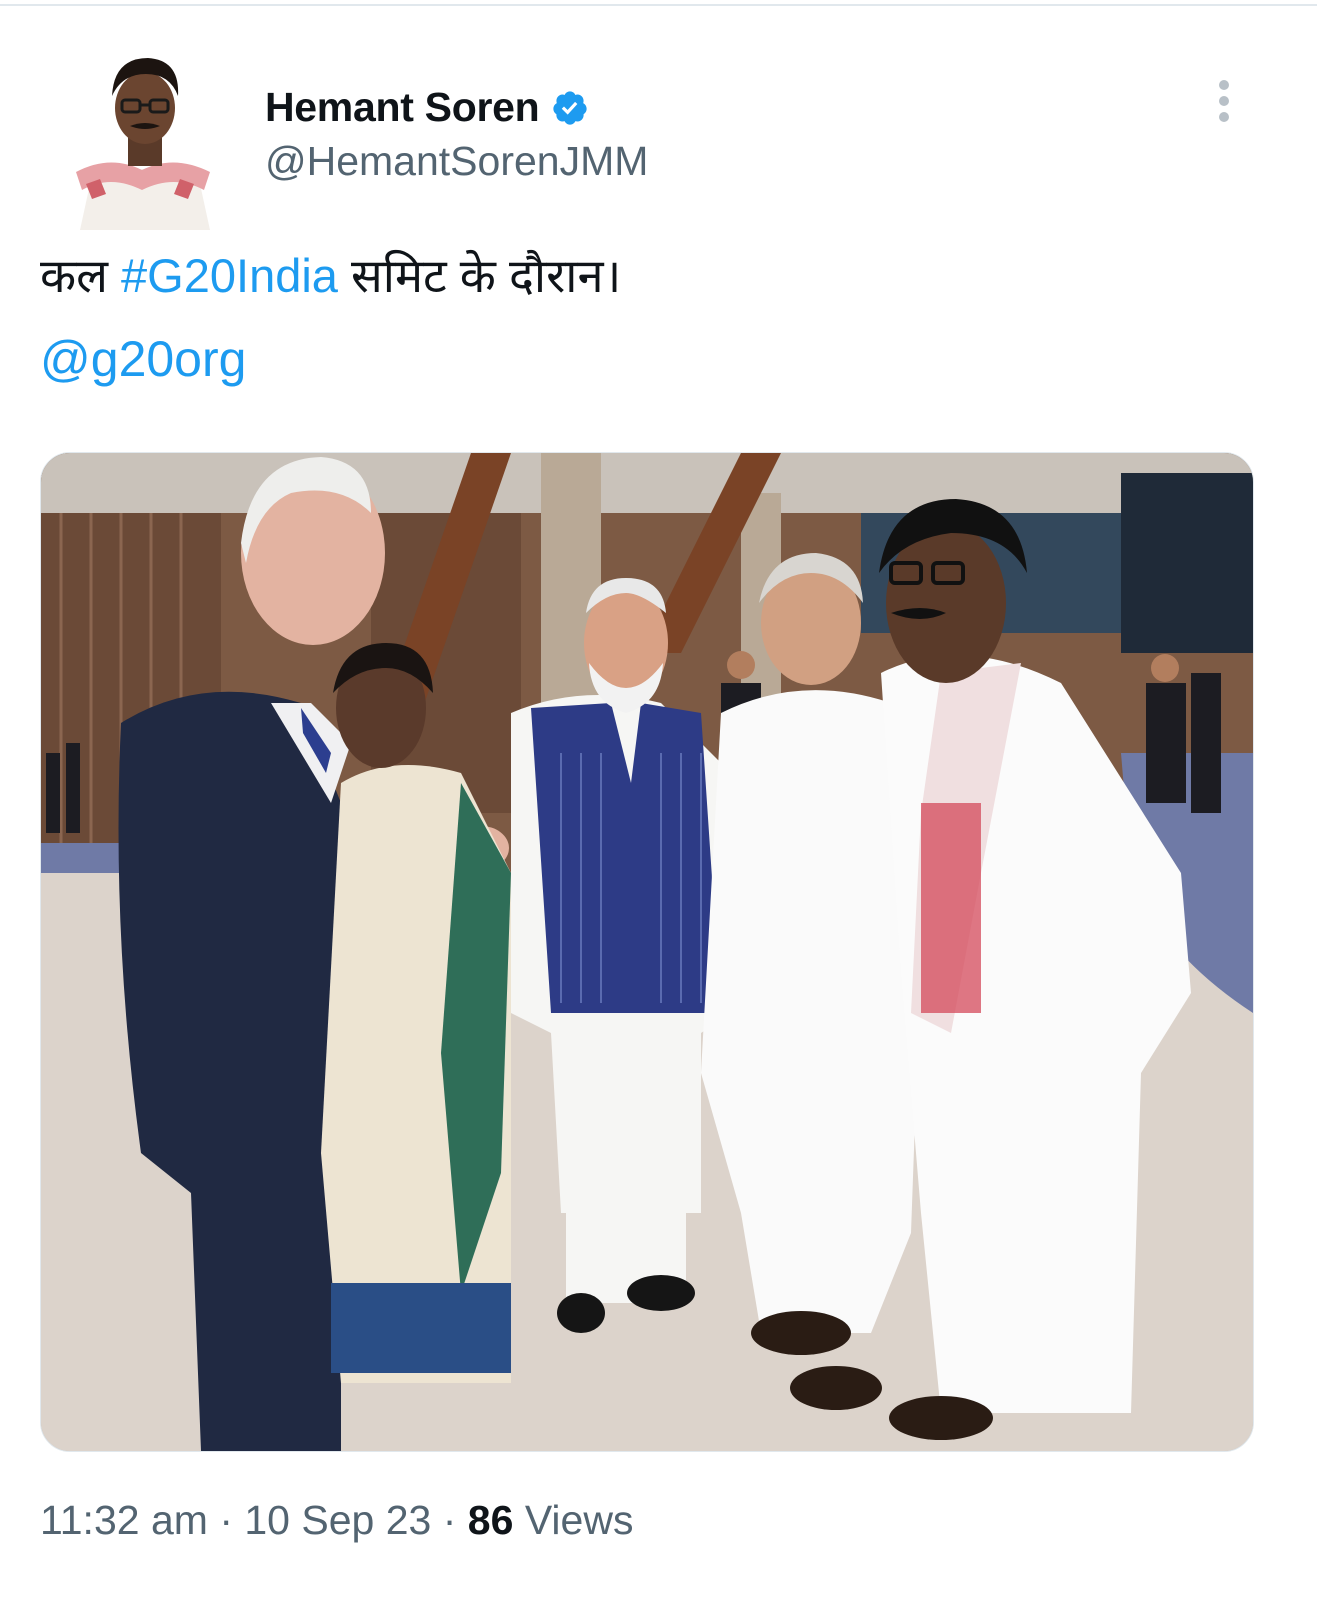  What do you see at coordinates (658, 5) in the screenshot?
I see `top-divider` at bounding box center [658, 5].